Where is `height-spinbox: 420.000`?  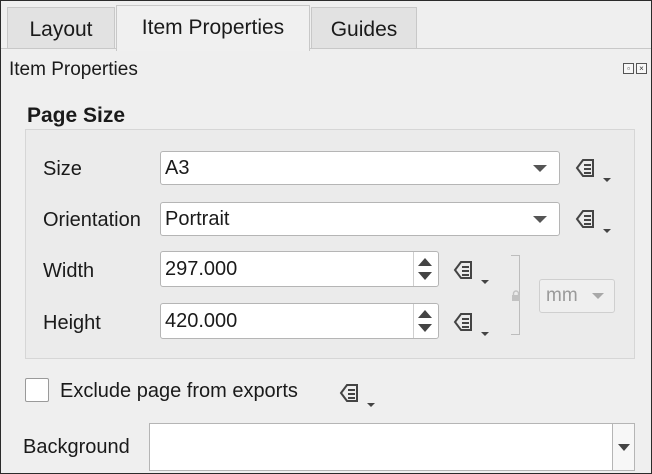
height-spinbox: 420.000 is located at coordinates (299, 321).